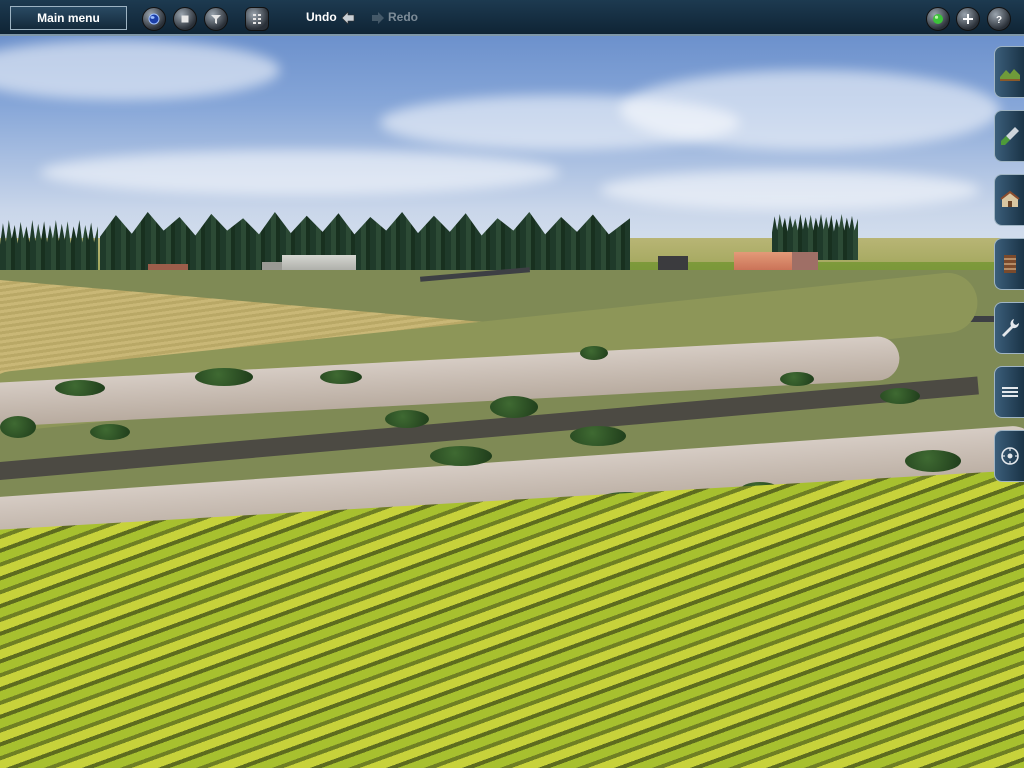 Image resolution: width=1024 pixels, height=768 pixels. I want to click on paintbrush-icon, so click(1009, 136).